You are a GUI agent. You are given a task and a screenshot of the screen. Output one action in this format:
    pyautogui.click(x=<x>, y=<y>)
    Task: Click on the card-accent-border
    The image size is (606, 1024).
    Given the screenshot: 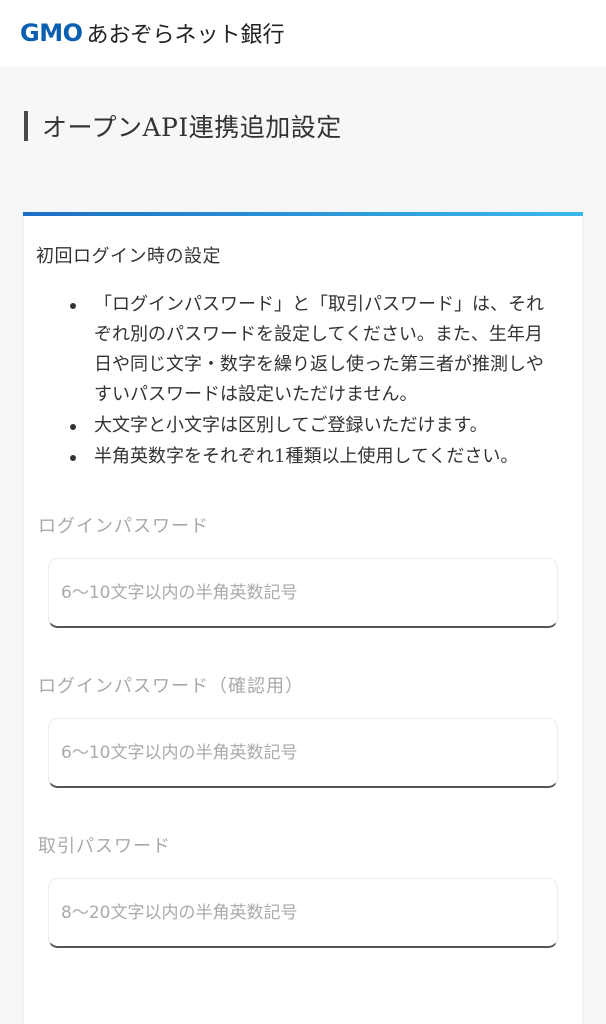 What is the action you would take?
    pyautogui.click(x=303, y=214)
    